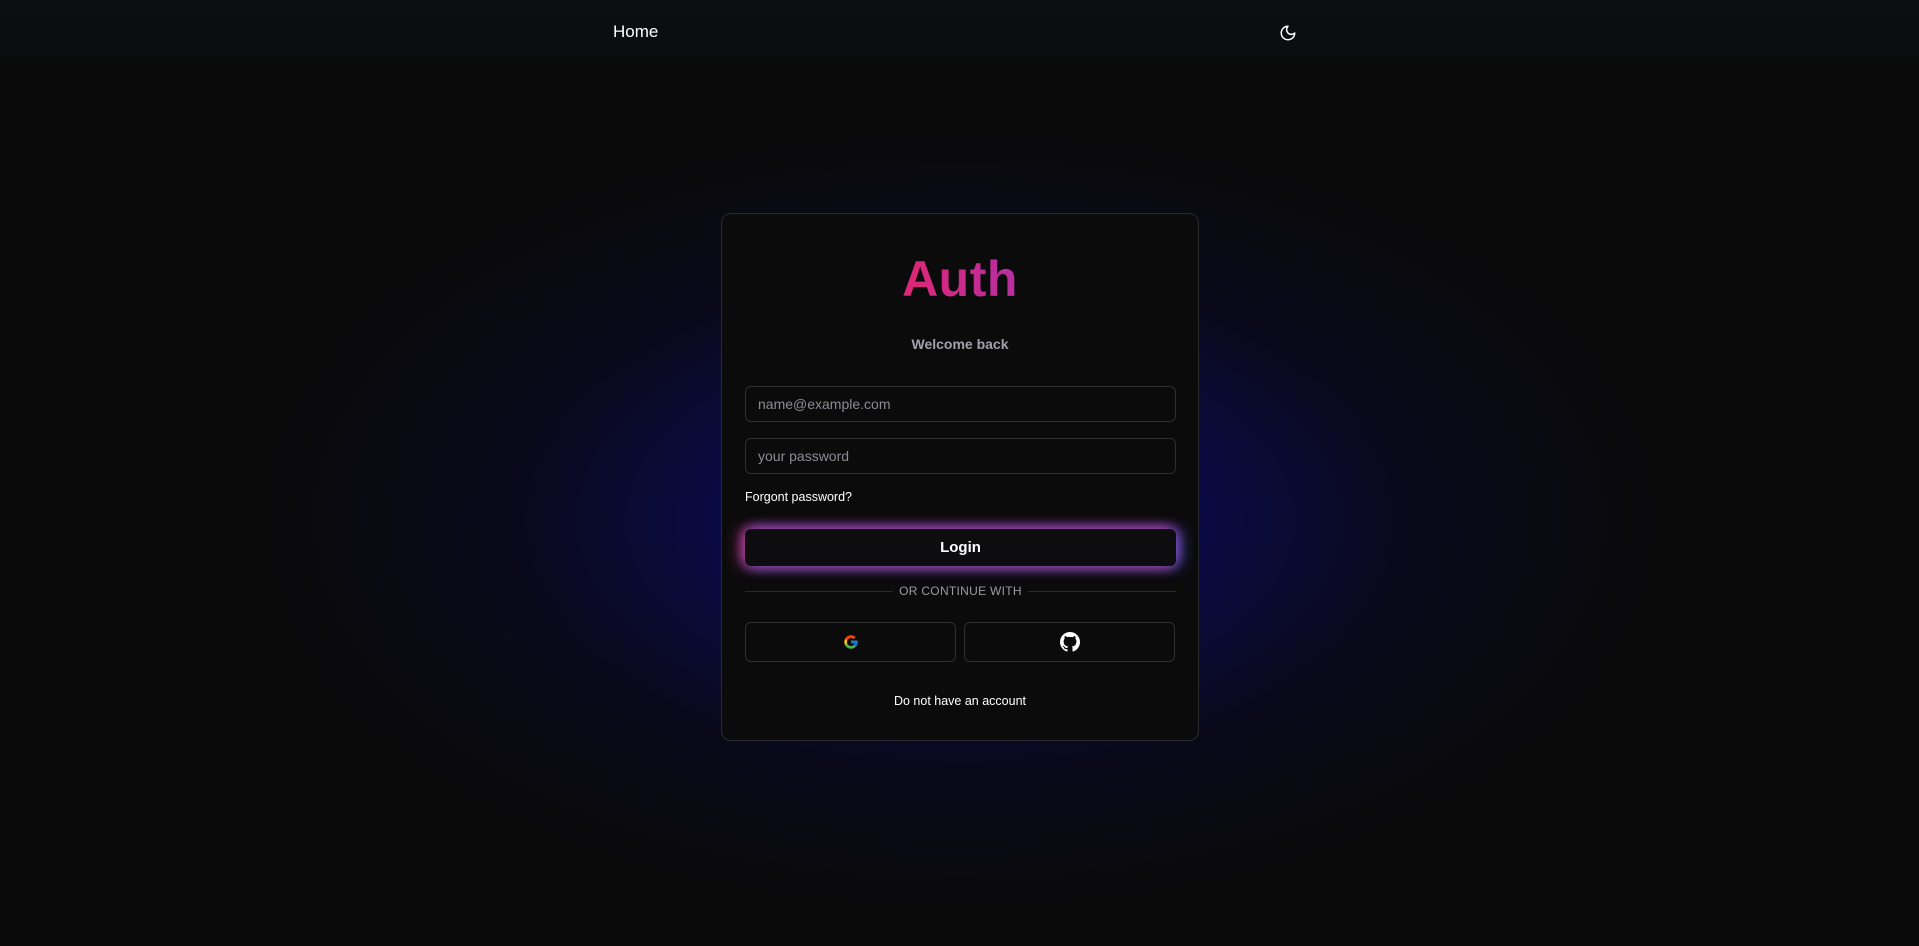 Image resolution: width=1919 pixels, height=946 pixels. I want to click on theme-toggle-button, so click(1288, 33).